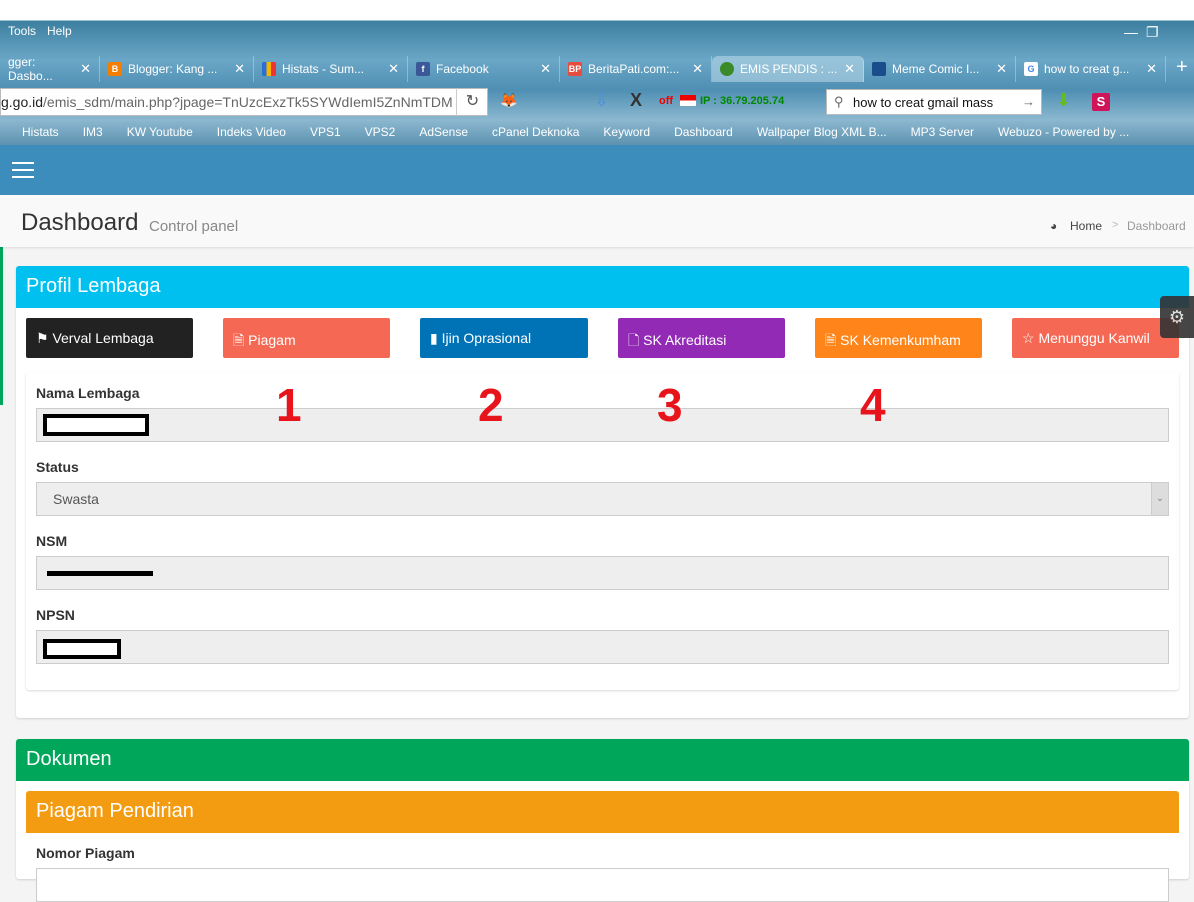  What do you see at coordinates (1028, 101) in the screenshot?
I see `go-arrow-icon: →` at bounding box center [1028, 101].